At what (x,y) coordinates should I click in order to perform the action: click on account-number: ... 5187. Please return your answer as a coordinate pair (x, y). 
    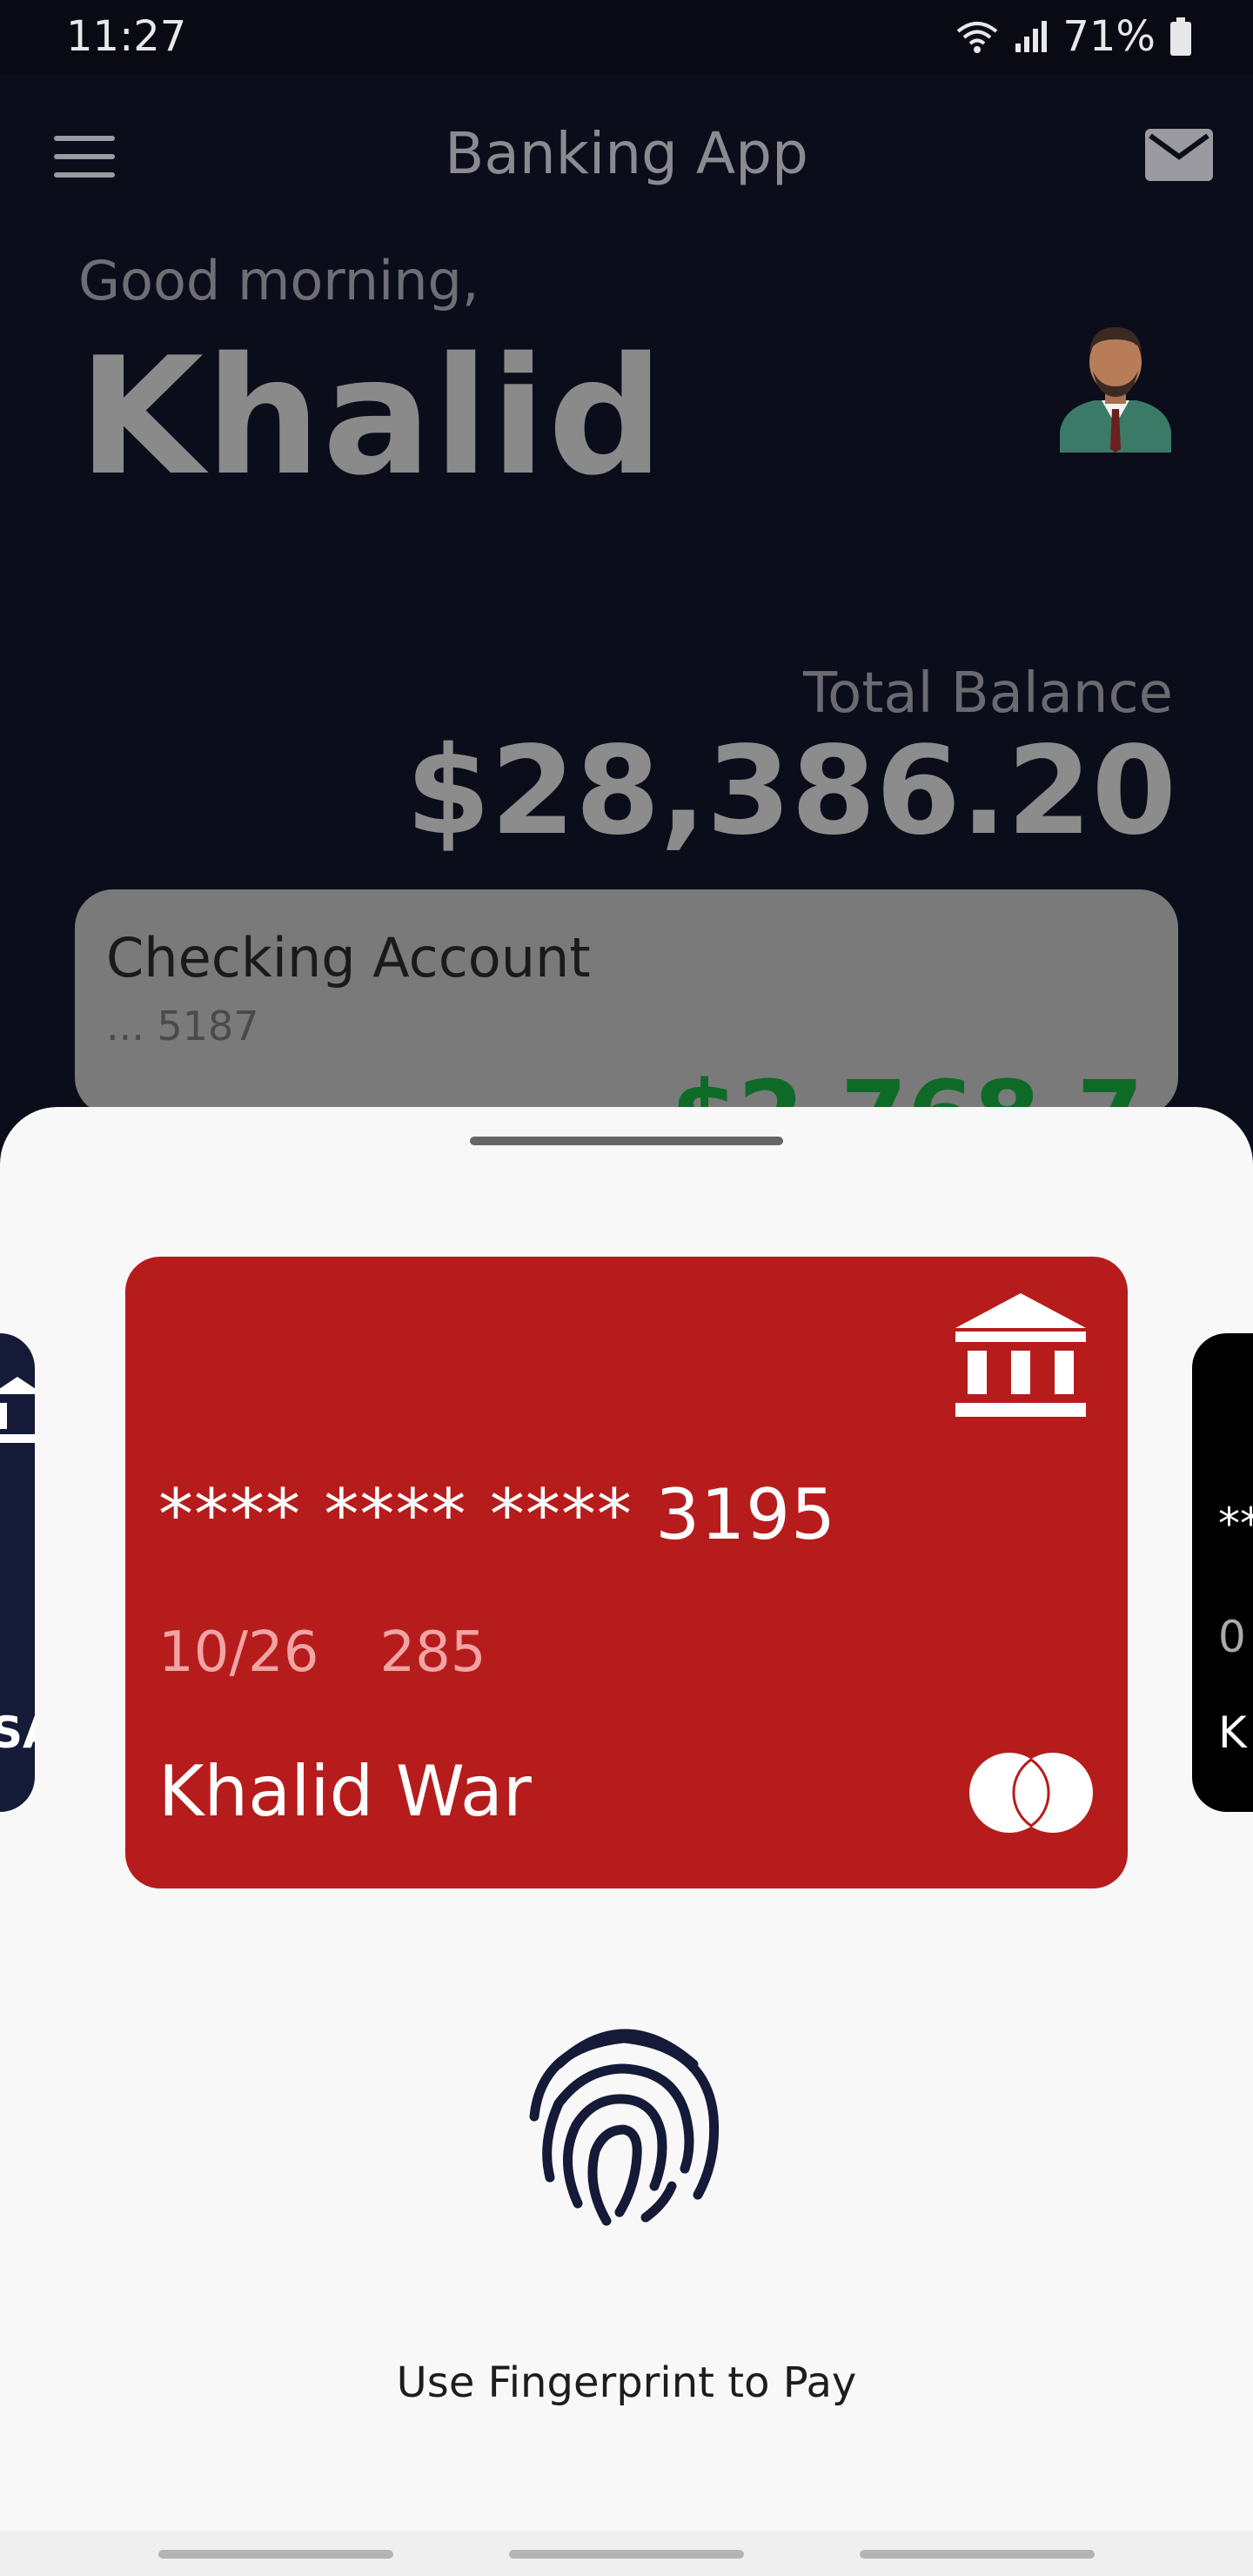
    Looking at the image, I should click on (182, 1026).